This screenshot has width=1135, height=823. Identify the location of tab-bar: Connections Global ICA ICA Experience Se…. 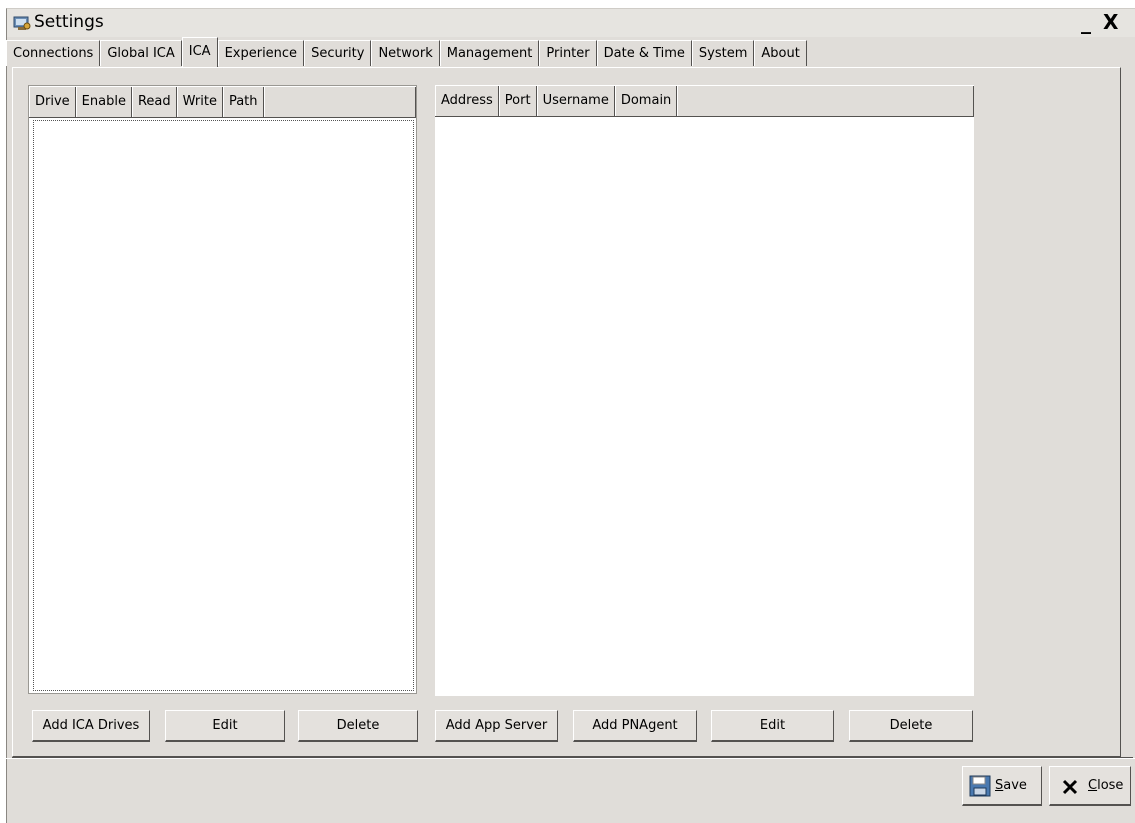
(406, 52).